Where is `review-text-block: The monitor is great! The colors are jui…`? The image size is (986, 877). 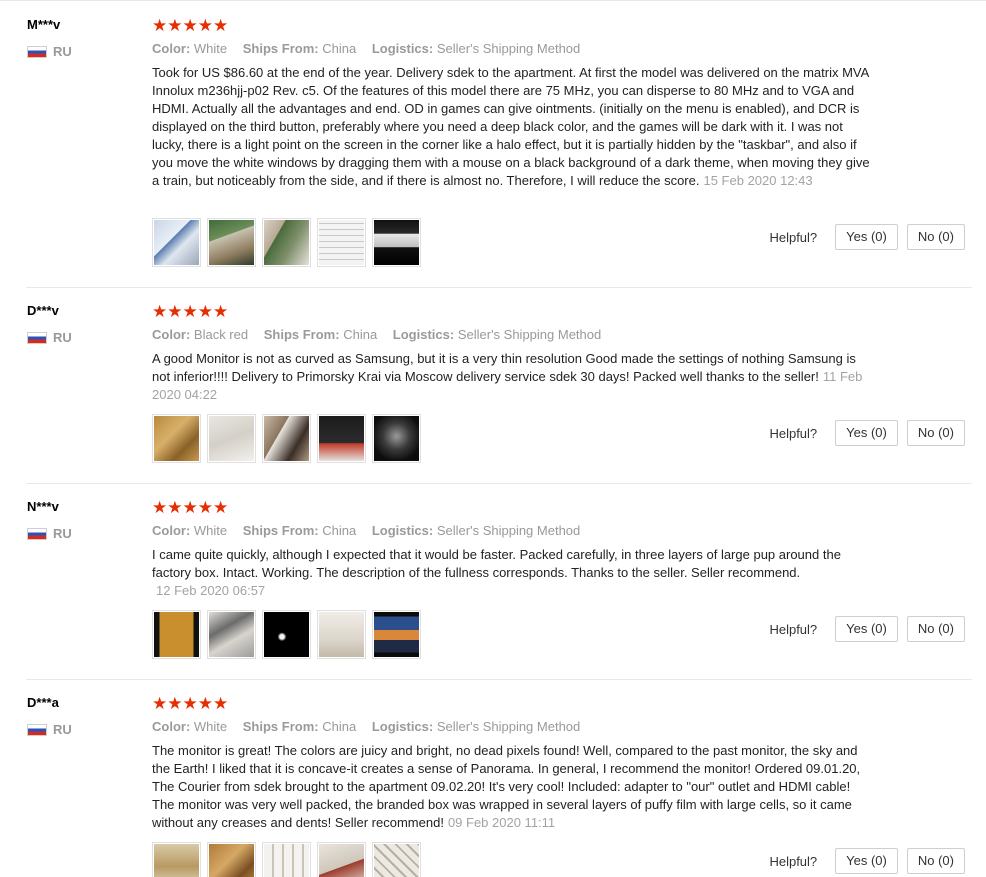
review-text-block: The monitor is great! The colors are jui… is located at coordinates (511, 787).